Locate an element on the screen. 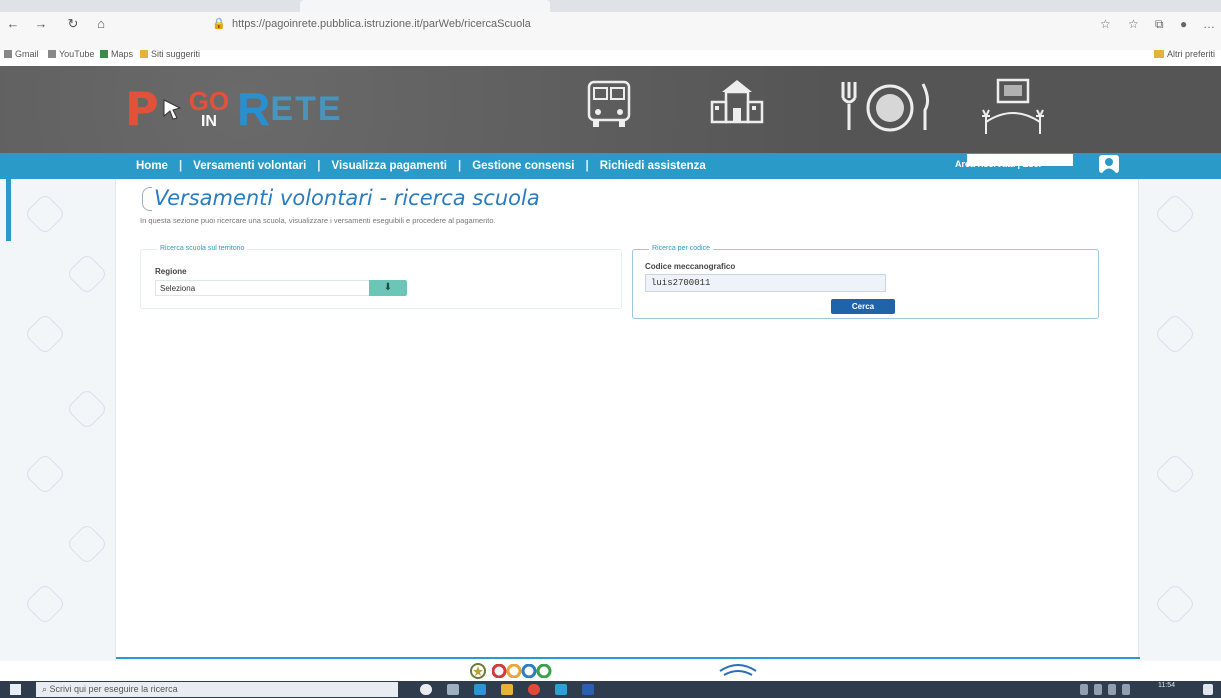 This screenshot has width=1221, height=698. page-title: Versamenti volontari - ricerca scuola is located at coordinates (347, 198).